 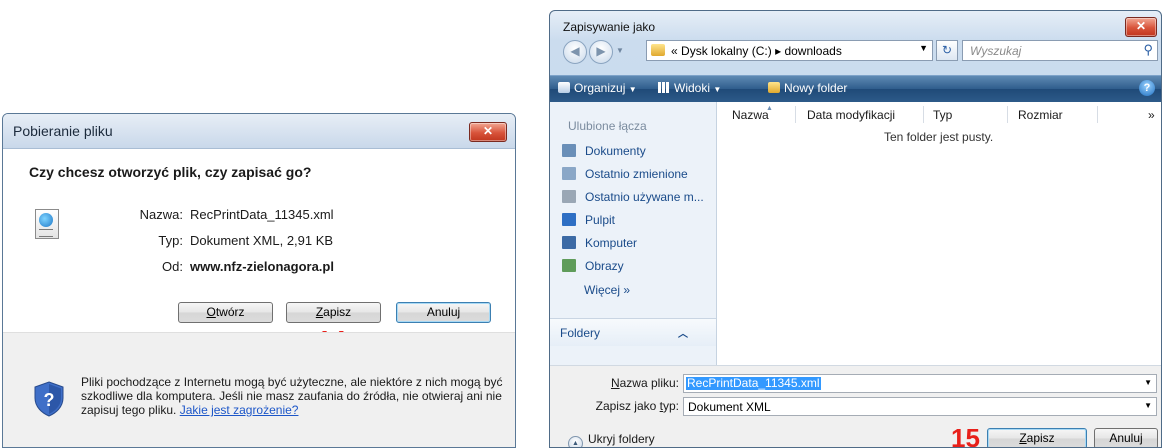 I want to click on search-box: Wyszukaj ⚲, so click(x=1060, y=50).